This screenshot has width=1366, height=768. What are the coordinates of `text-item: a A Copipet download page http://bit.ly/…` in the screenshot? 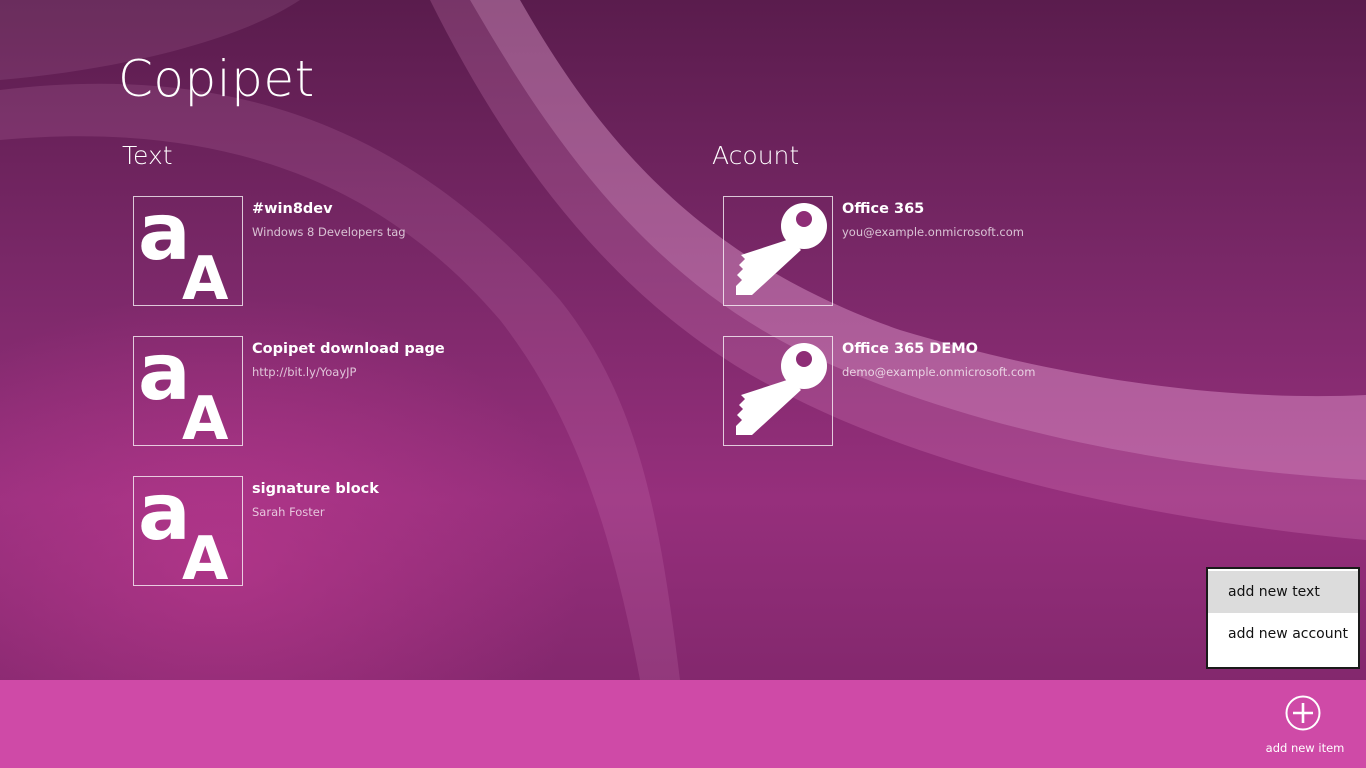 It's located at (343, 406).